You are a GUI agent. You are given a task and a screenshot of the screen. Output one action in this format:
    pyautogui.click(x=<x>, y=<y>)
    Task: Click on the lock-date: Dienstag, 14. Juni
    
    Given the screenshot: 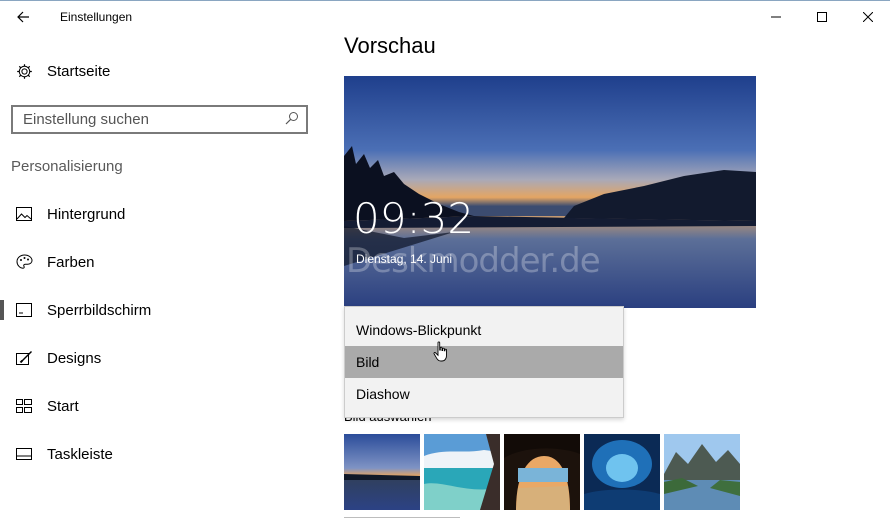 What is the action you would take?
    pyautogui.click(x=404, y=259)
    